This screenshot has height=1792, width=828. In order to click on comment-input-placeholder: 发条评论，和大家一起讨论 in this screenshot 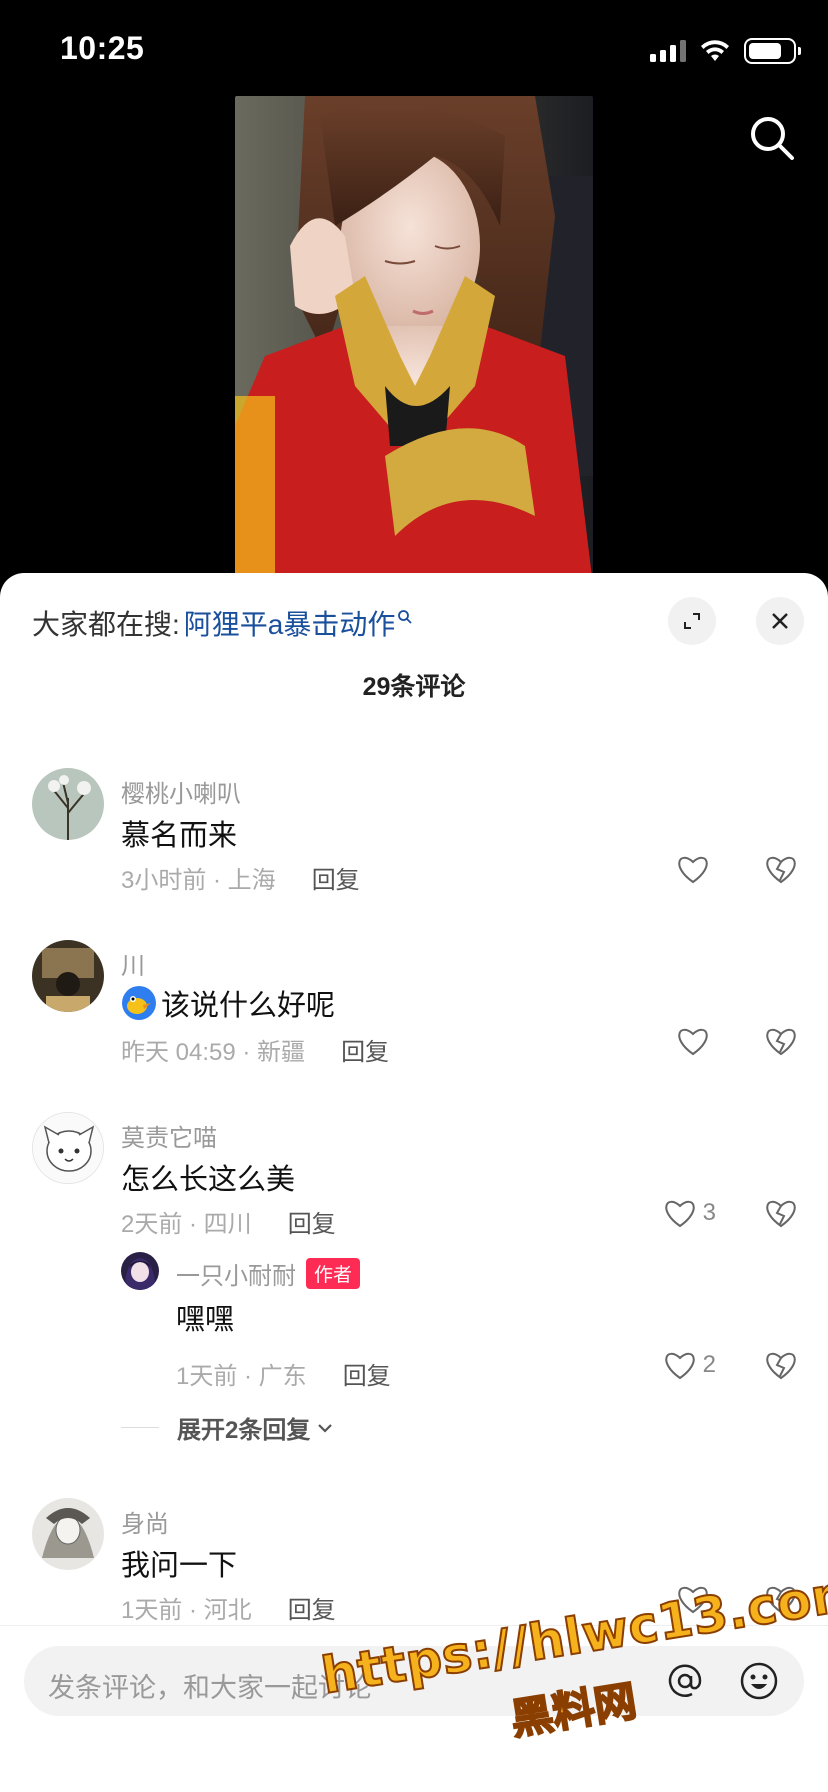, I will do `click(210, 1688)`.